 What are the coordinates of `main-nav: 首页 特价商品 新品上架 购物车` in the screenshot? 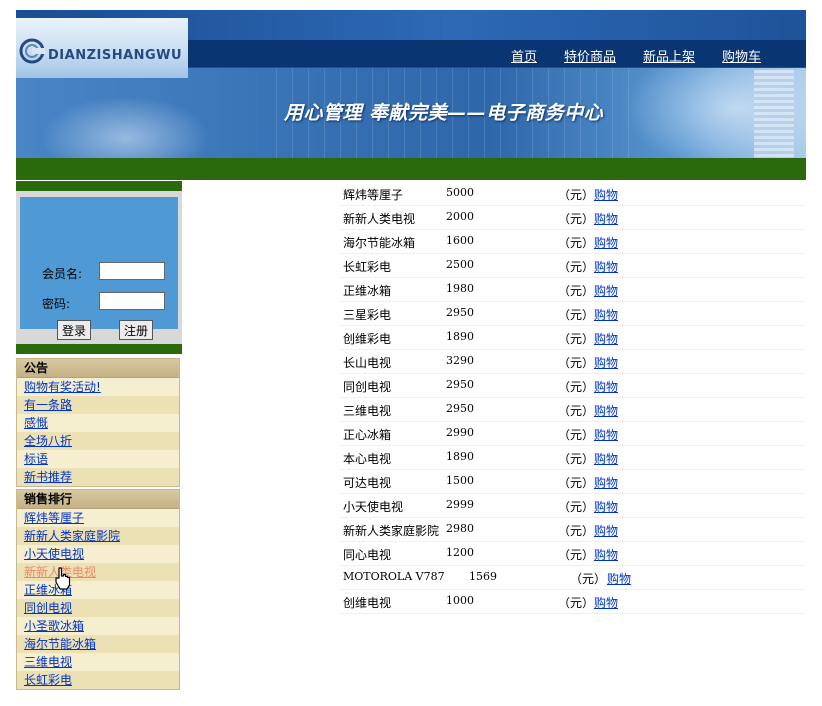 It's located at (649, 55).